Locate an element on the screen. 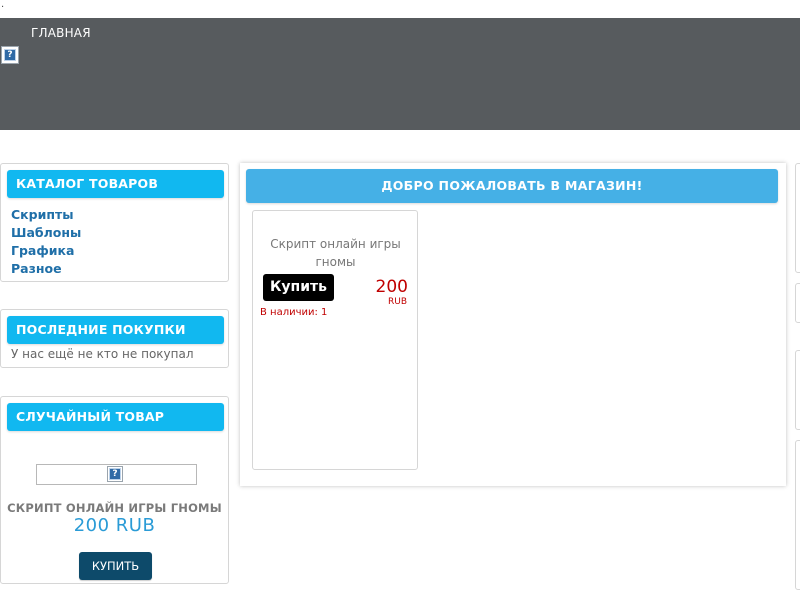  nav-home-link: ГЛАВНАЯ is located at coordinates (61, 33).